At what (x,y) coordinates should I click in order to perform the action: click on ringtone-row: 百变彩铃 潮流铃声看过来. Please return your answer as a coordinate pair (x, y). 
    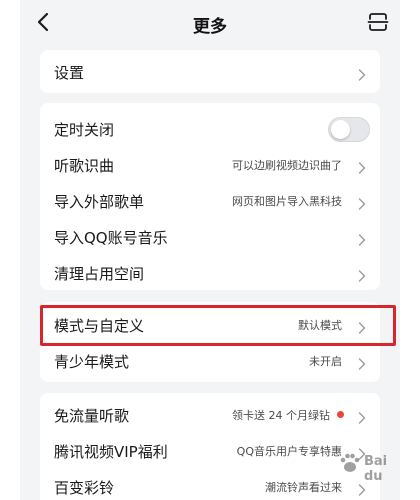
    Looking at the image, I should click on (210, 484).